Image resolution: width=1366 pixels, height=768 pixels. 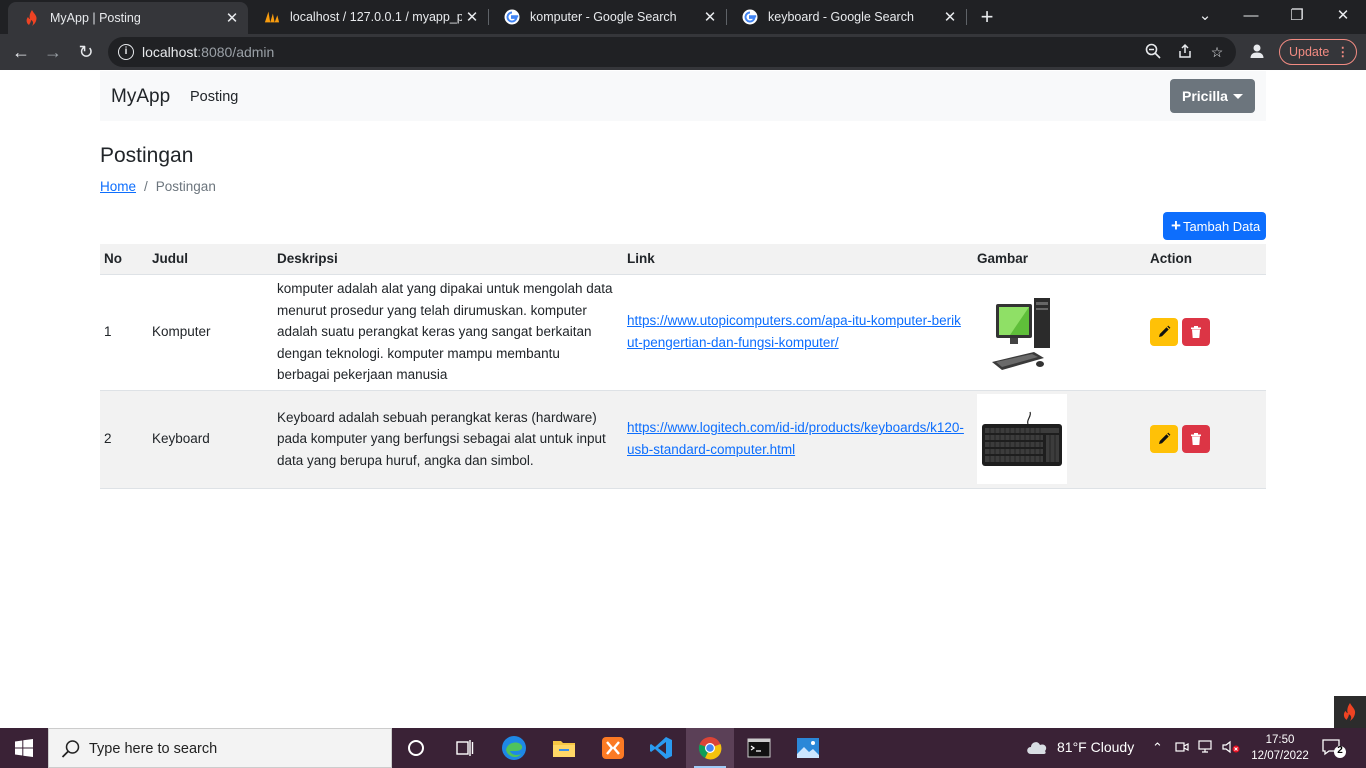 What do you see at coordinates (1231, 748) in the screenshot?
I see `volume-muted-icon` at bounding box center [1231, 748].